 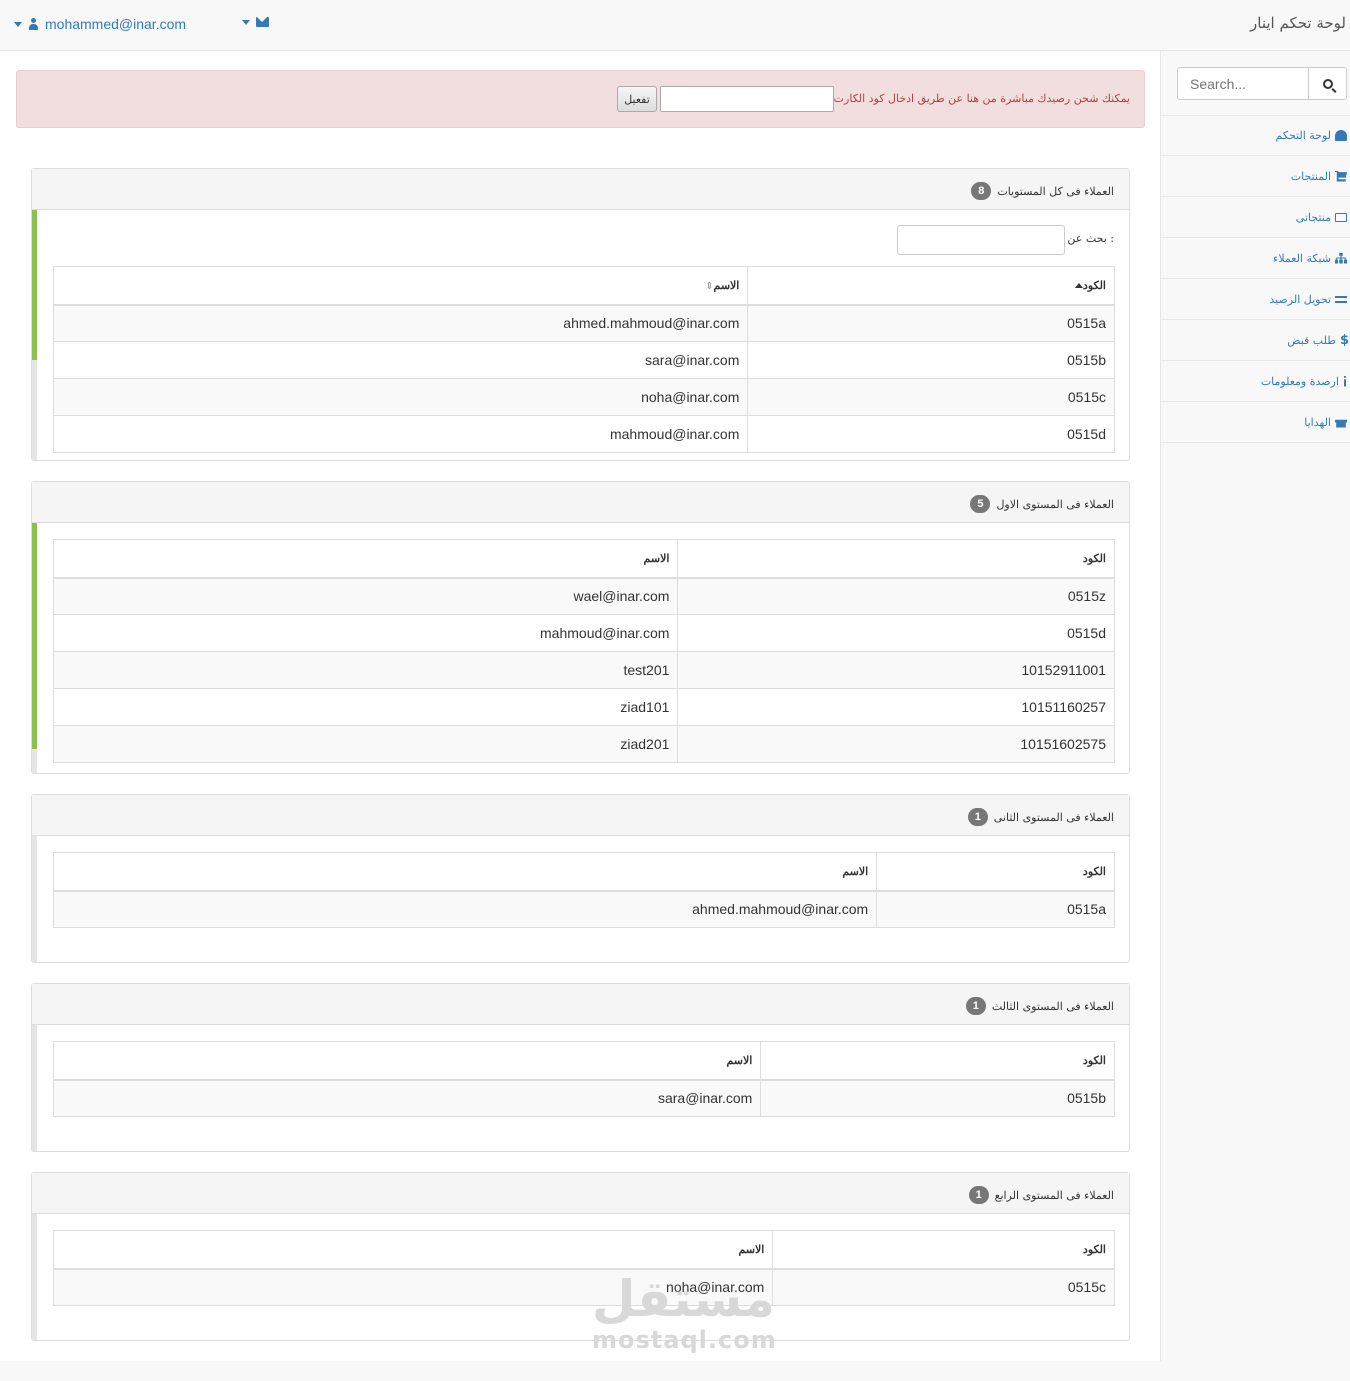 I want to click on table-row: wael@inar.com 0515z, so click(x=583, y=596).